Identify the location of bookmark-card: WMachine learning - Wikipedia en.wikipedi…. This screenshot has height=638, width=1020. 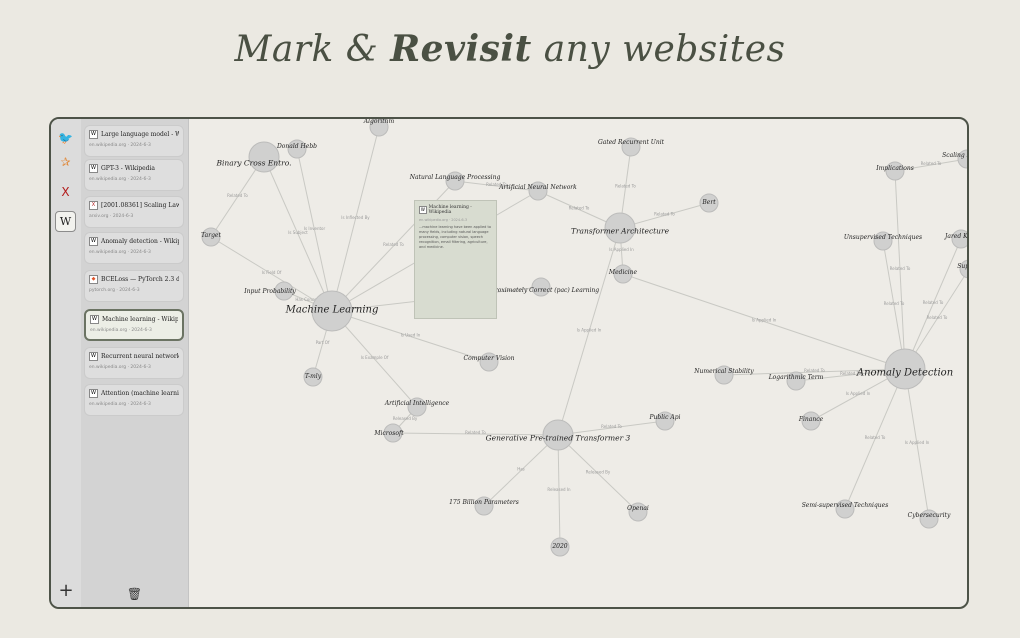
(134, 325).